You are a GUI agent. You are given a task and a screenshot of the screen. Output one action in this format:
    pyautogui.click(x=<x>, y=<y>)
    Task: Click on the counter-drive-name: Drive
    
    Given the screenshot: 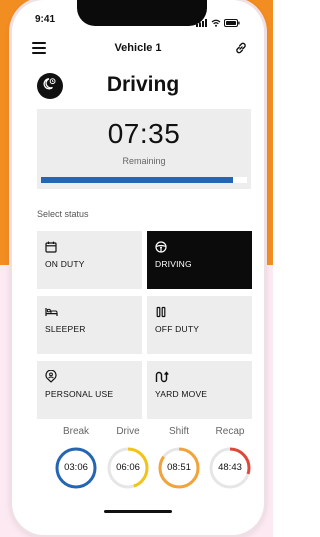 What is the action you would take?
    pyautogui.click(x=128, y=431)
    